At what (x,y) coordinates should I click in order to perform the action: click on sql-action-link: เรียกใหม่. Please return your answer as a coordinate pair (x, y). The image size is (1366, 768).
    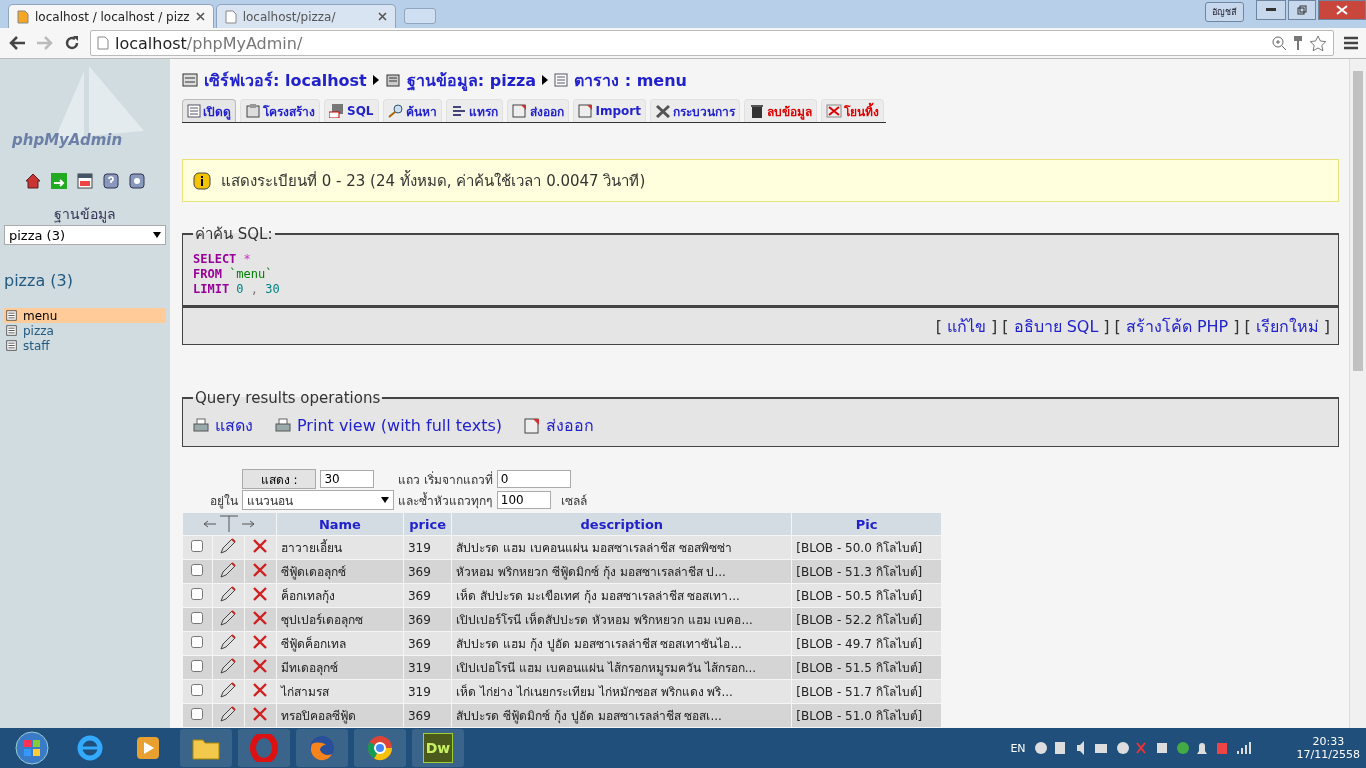
    Looking at the image, I should click on (1287, 326).